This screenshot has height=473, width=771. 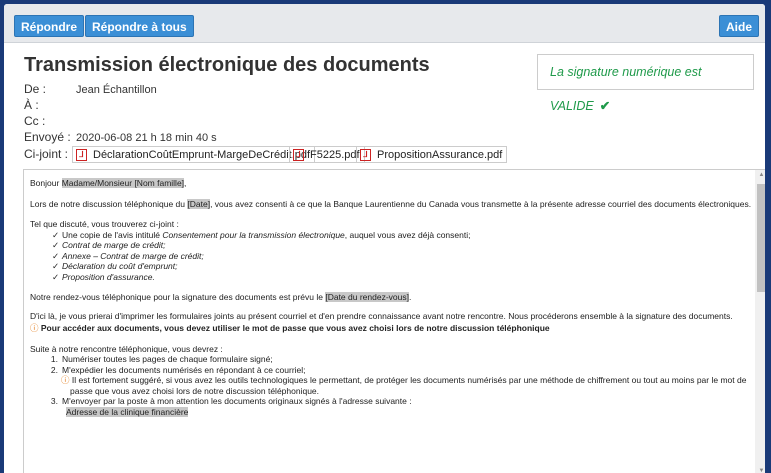 What do you see at coordinates (46, 154) in the screenshot?
I see `attach-label: Ci-joint :` at bounding box center [46, 154].